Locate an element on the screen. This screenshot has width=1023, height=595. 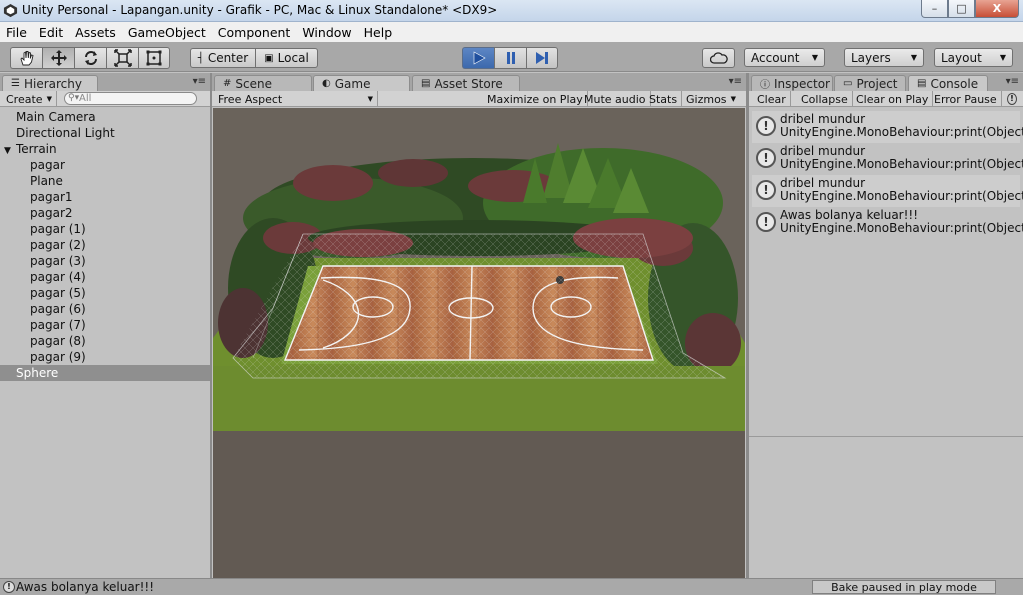
center-tabrow: # Scene ◐ Game ▤ Asset Store ▾≡ is located at coordinates (479, 82).